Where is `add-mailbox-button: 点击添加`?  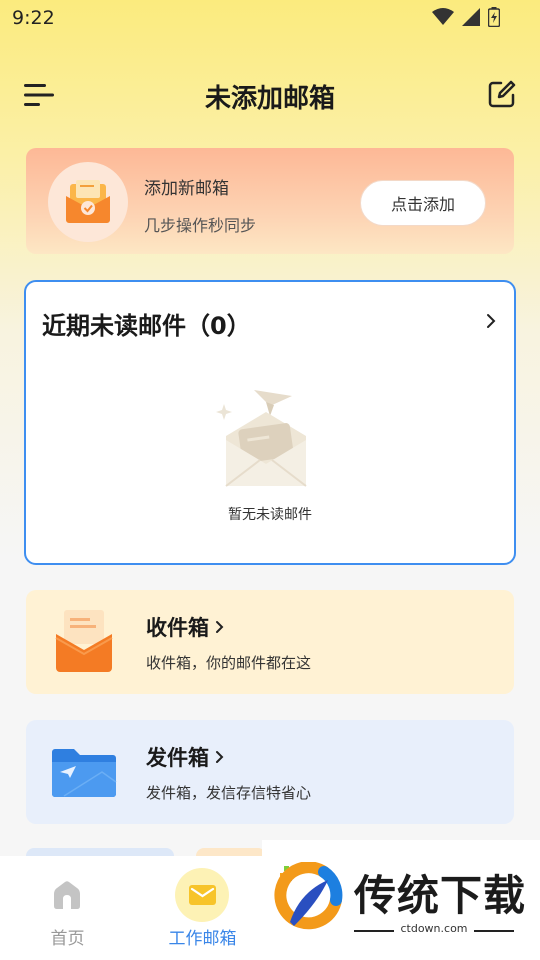
add-mailbox-button: 点击添加 is located at coordinates (423, 203).